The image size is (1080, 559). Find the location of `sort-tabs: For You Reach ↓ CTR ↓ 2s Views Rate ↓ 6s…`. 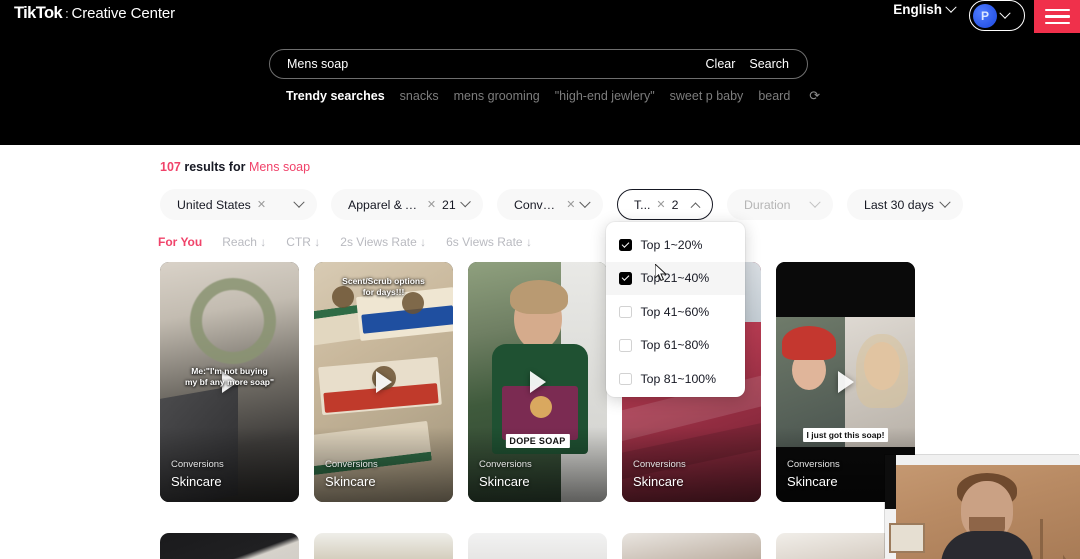

sort-tabs: For You Reach ↓ CTR ↓ 2s Views Rate ↓ 6s… is located at coordinates (345, 242).